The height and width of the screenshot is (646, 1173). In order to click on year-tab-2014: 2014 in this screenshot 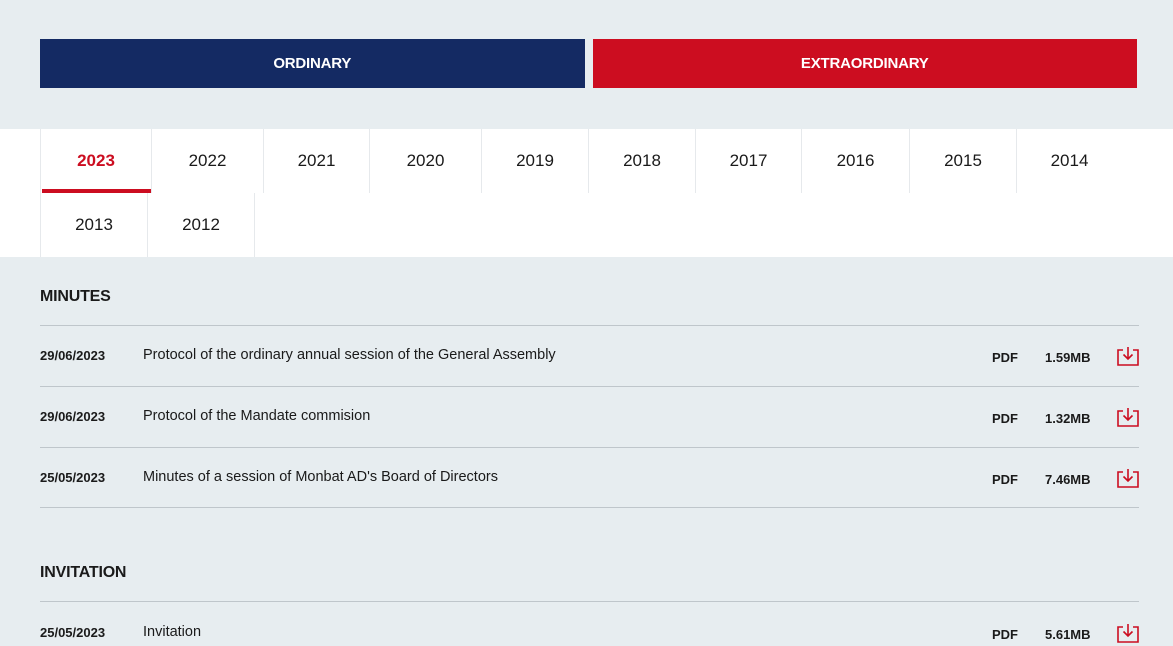, I will do `click(1069, 161)`.